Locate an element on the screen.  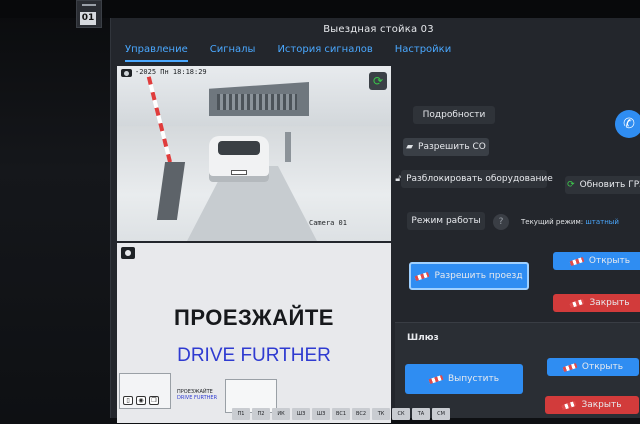
gateway-title: Шлюз is located at coordinates (423, 338).